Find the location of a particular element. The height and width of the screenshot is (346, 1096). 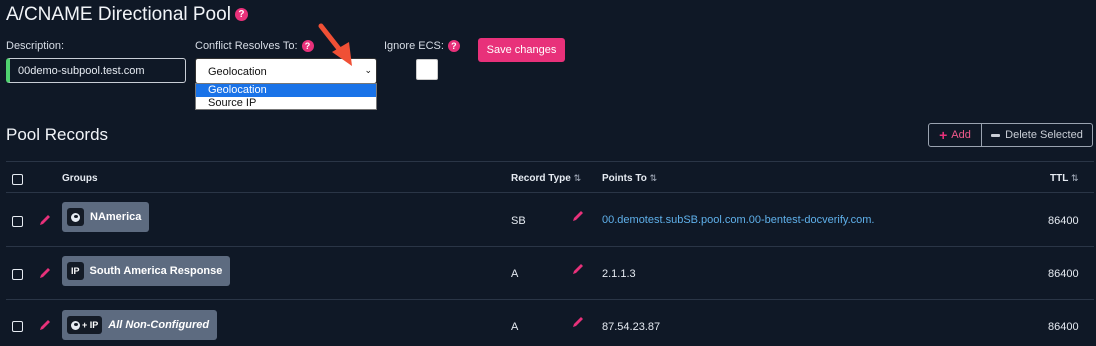

group-name: All Non-Configured is located at coordinates (159, 325).